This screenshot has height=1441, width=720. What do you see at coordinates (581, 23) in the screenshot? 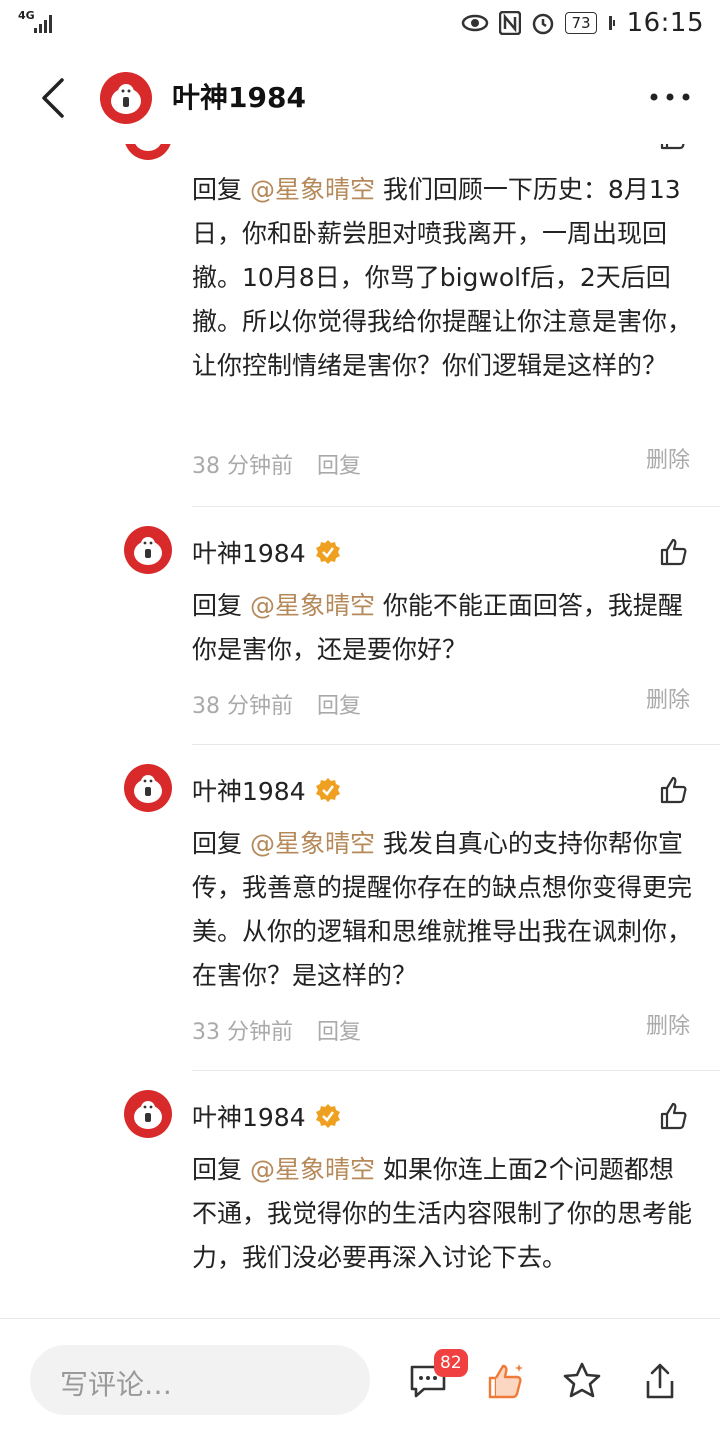
I see `battery-level: 73` at bounding box center [581, 23].